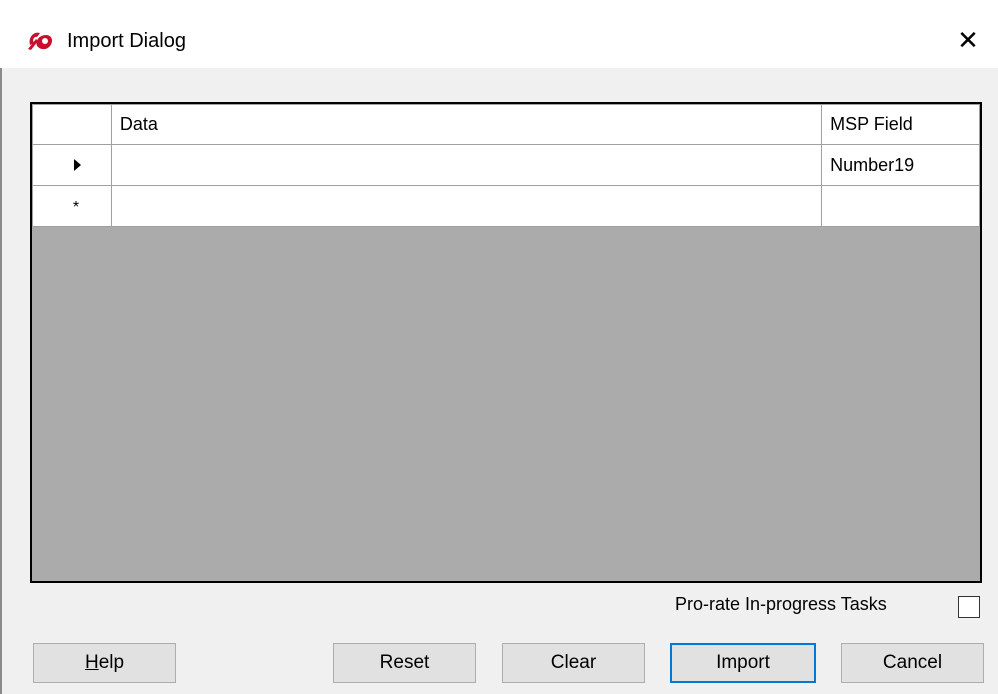 This screenshot has width=998, height=694. What do you see at coordinates (900, 165) in the screenshot?
I see `cell-msp-field: Number19` at bounding box center [900, 165].